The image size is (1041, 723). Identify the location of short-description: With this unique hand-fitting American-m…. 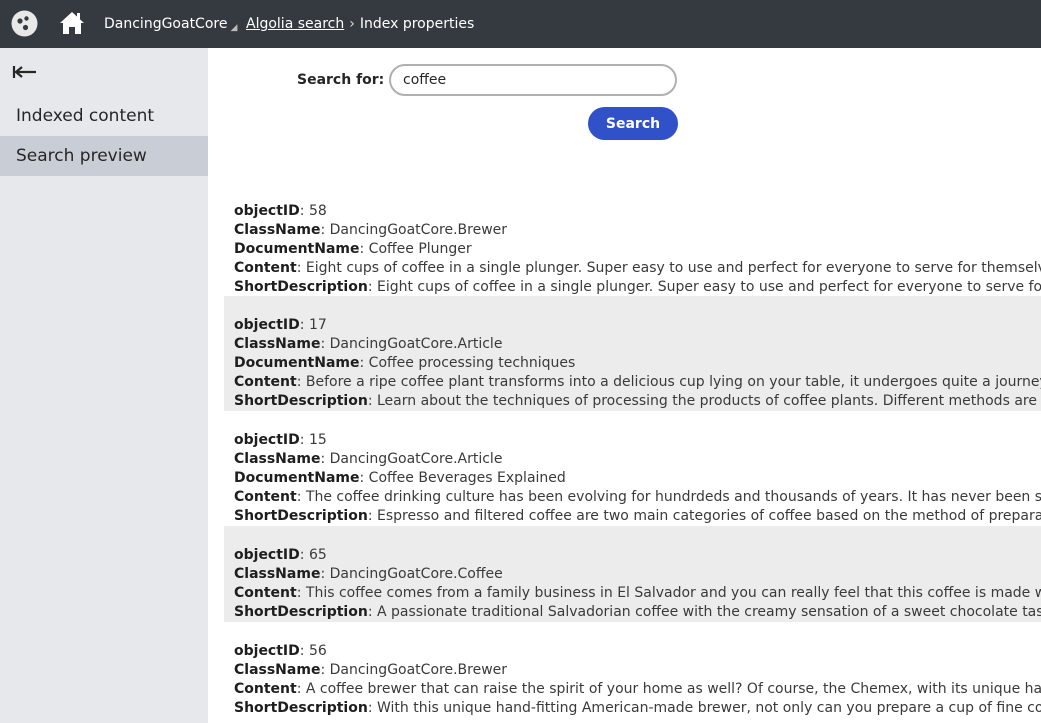
(709, 708).